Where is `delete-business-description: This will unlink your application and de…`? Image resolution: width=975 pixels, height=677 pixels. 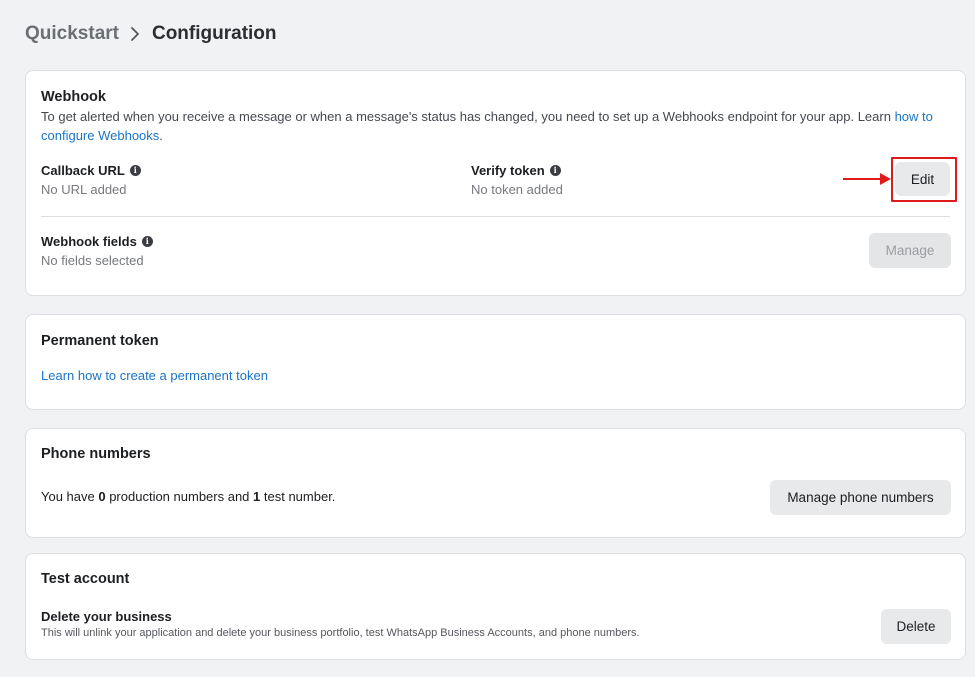
delete-business-description: This will unlink your application and de… is located at coordinates (340, 633).